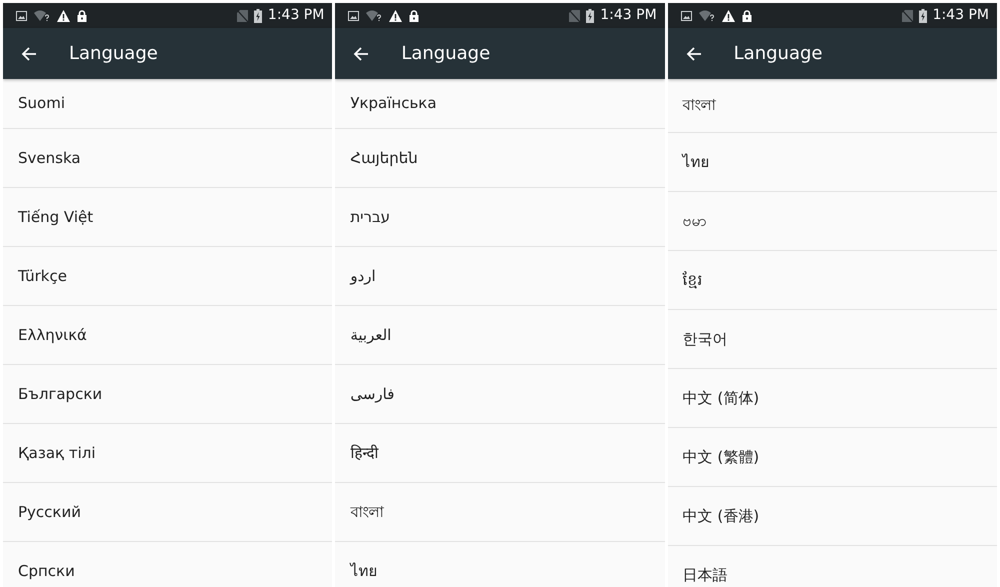  I want to click on language-name: Български, so click(60, 394).